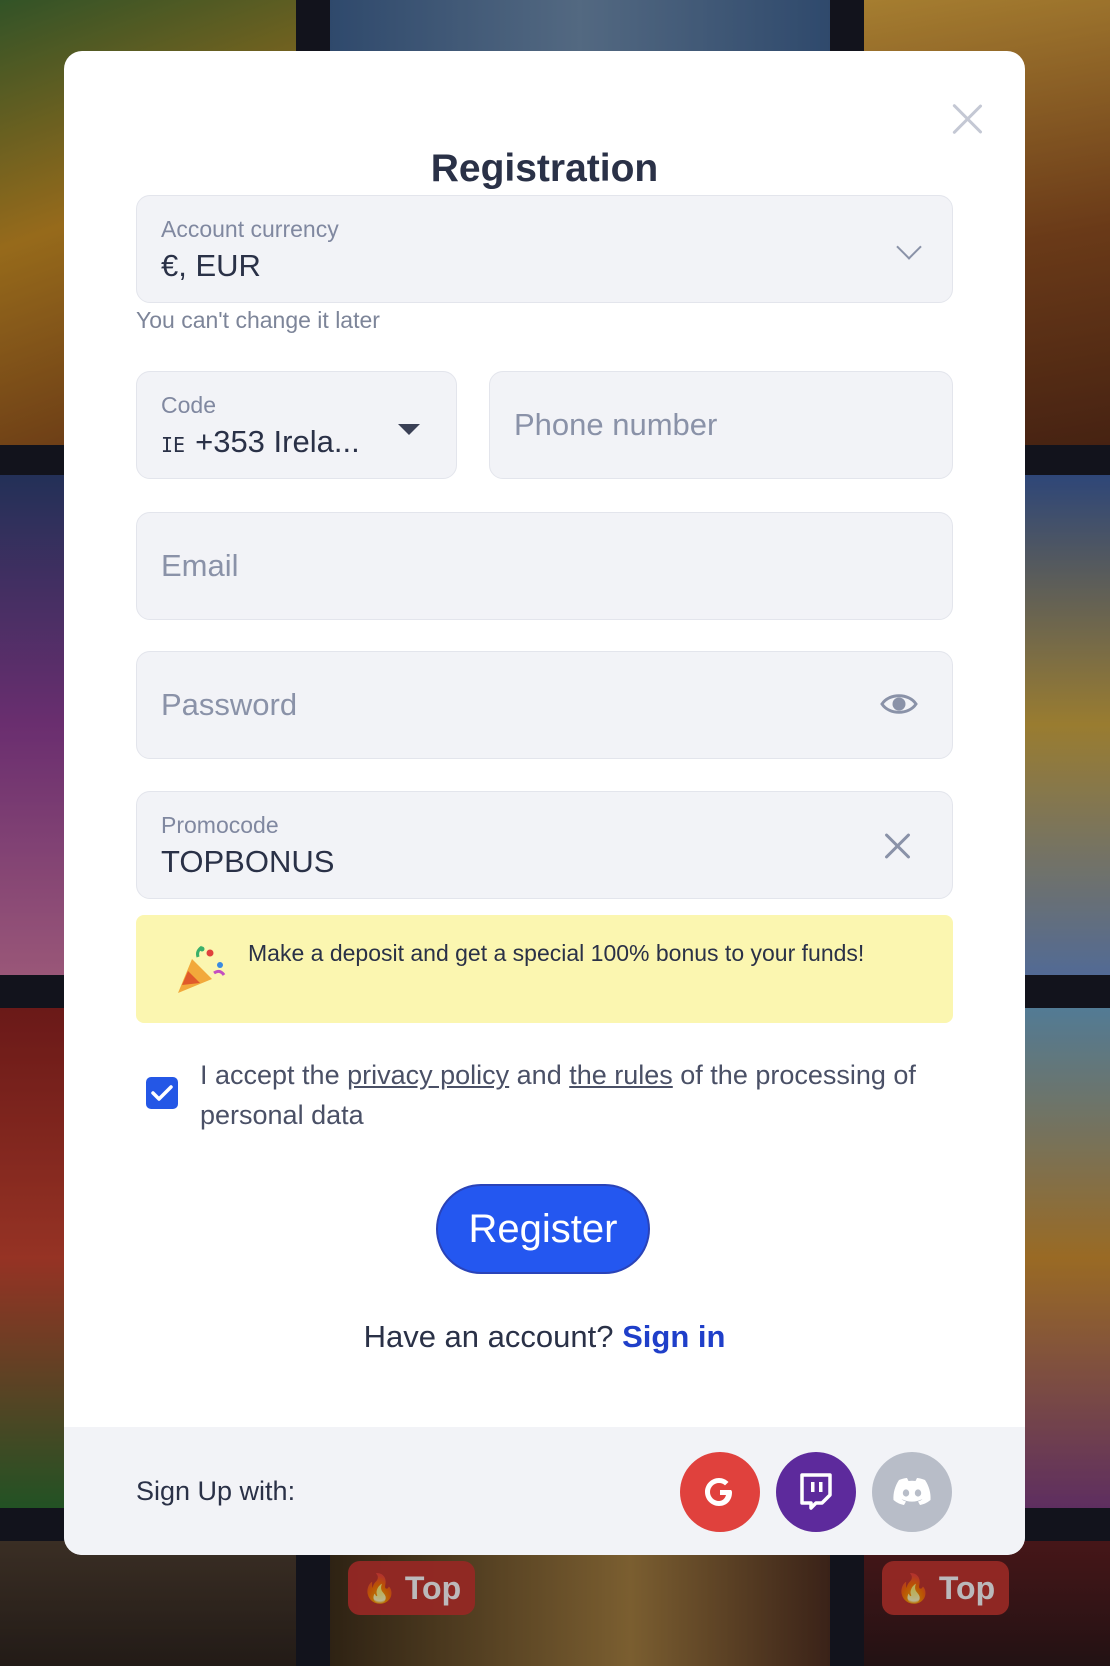 The image size is (1110, 1666). I want to click on chevron-down-icon, so click(909, 247).